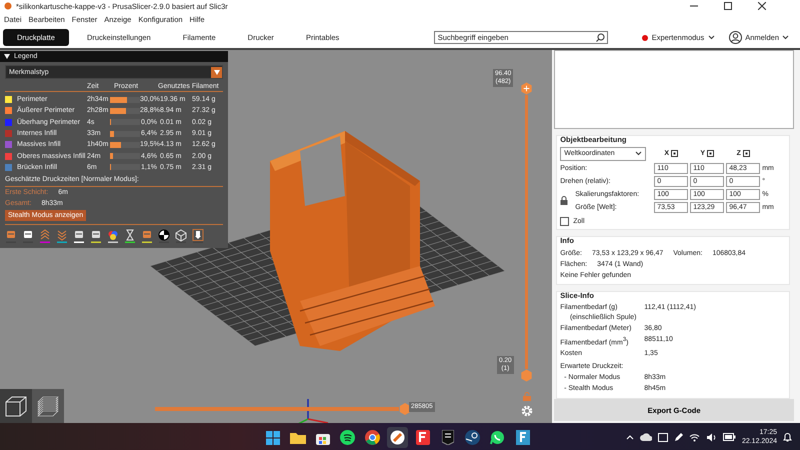 The height and width of the screenshot is (450, 800). Describe the element at coordinates (198, 236) in the screenshot. I see `extruder-icon` at that location.